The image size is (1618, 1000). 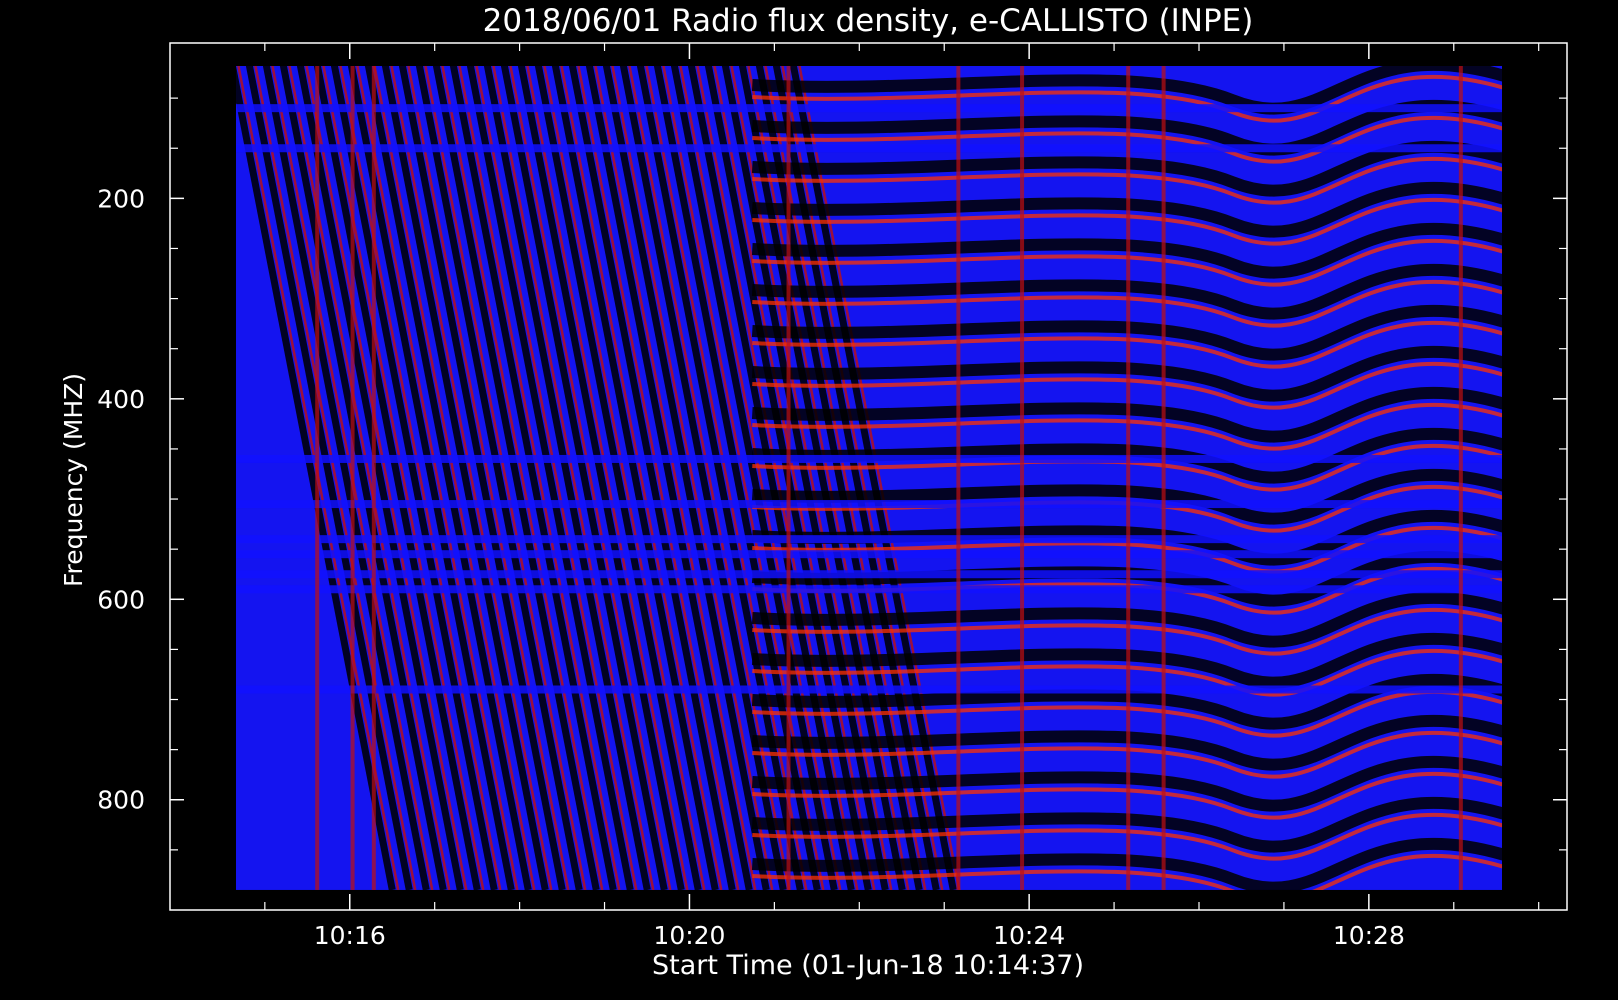 I want to click on y-tick-label: 400, so click(x=121, y=399).